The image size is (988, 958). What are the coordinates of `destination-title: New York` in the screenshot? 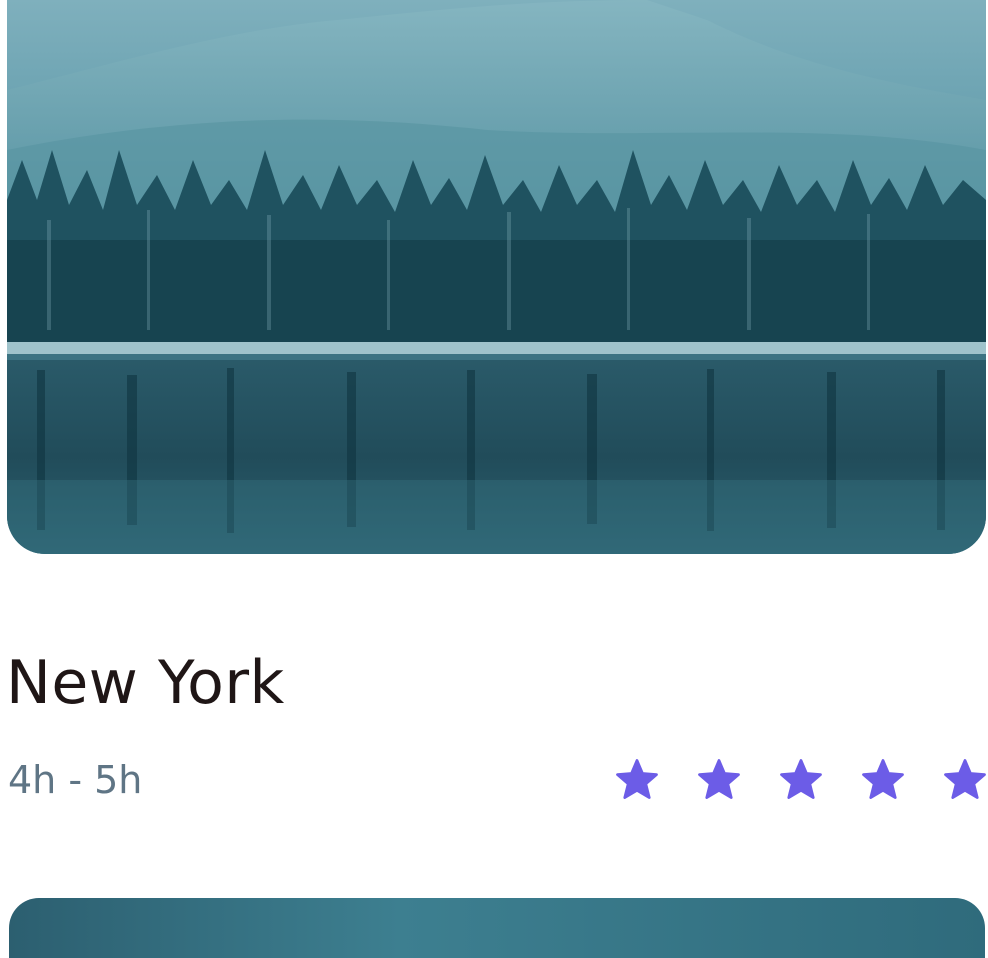 It's located at (145, 683).